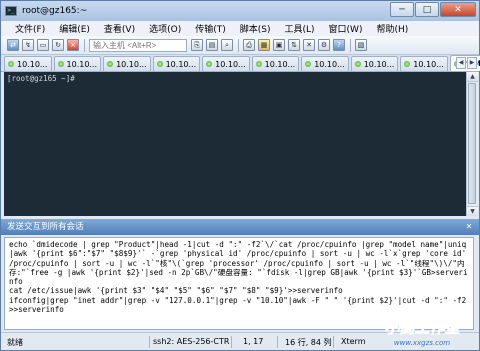 This screenshot has height=351, width=480. What do you see at coordinates (11, 11) in the screenshot?
I see `terminal-app-icon: >_` at bounding box center [11, 11].